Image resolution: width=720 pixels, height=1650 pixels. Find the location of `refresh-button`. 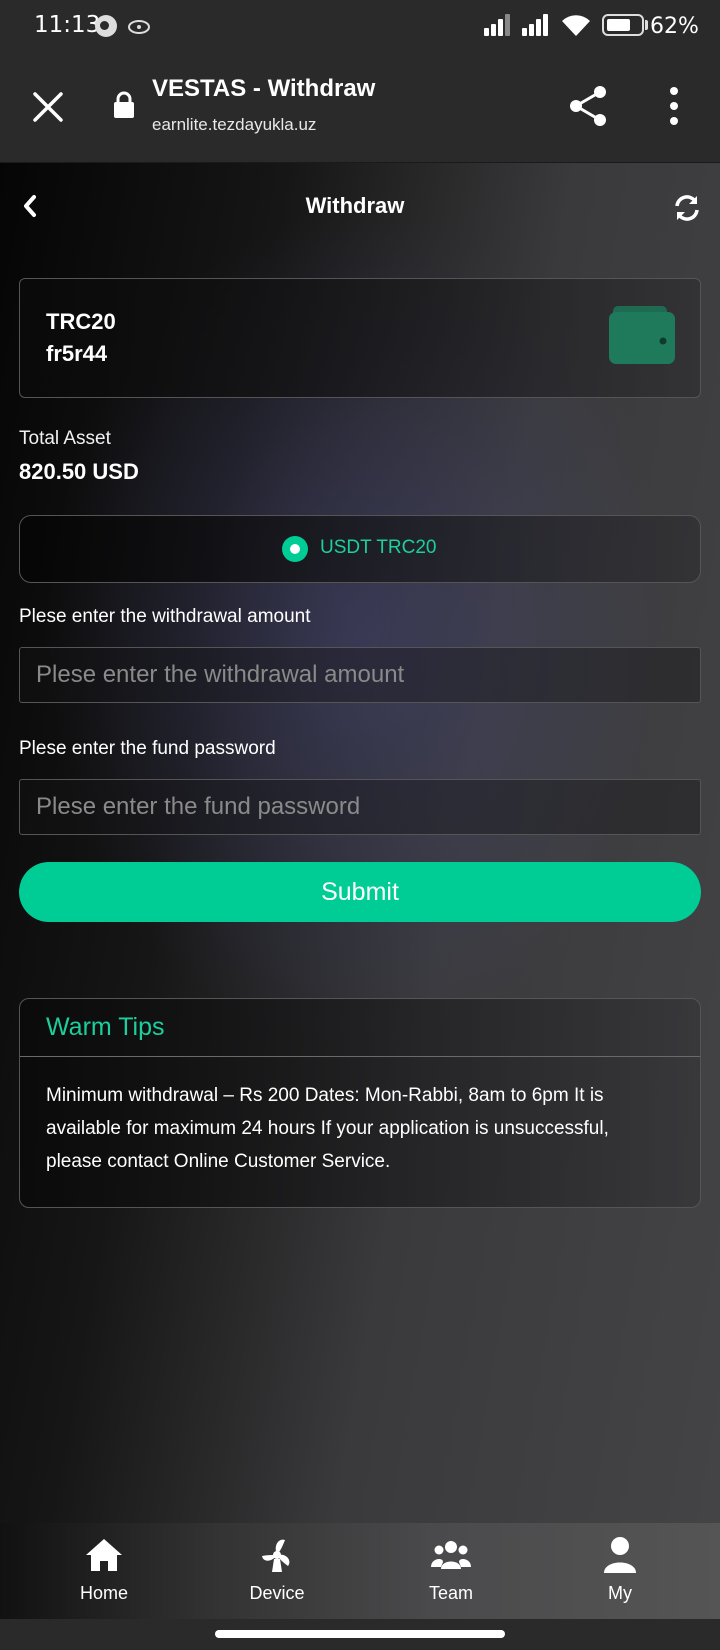

refresh-button is located at coordinates (687, 208).